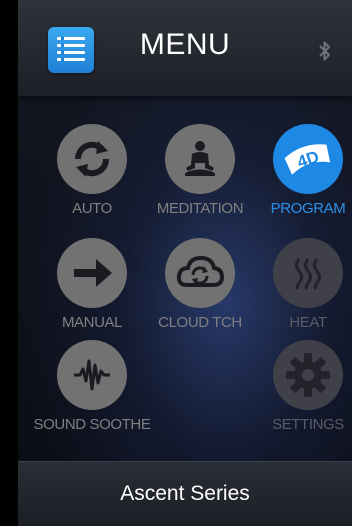  I want to click on settings-icon-circle, so click(308, 375).